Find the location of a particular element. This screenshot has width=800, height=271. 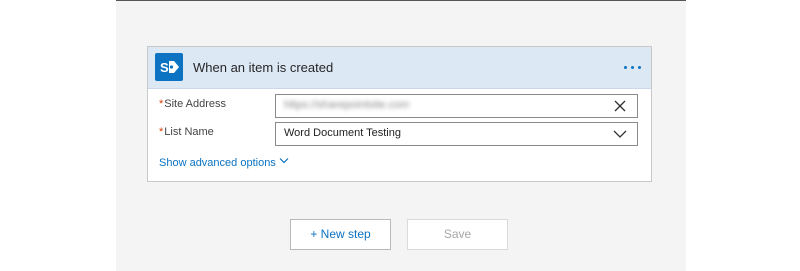

new-step-button: + New step is located at coordinates (340, 234).